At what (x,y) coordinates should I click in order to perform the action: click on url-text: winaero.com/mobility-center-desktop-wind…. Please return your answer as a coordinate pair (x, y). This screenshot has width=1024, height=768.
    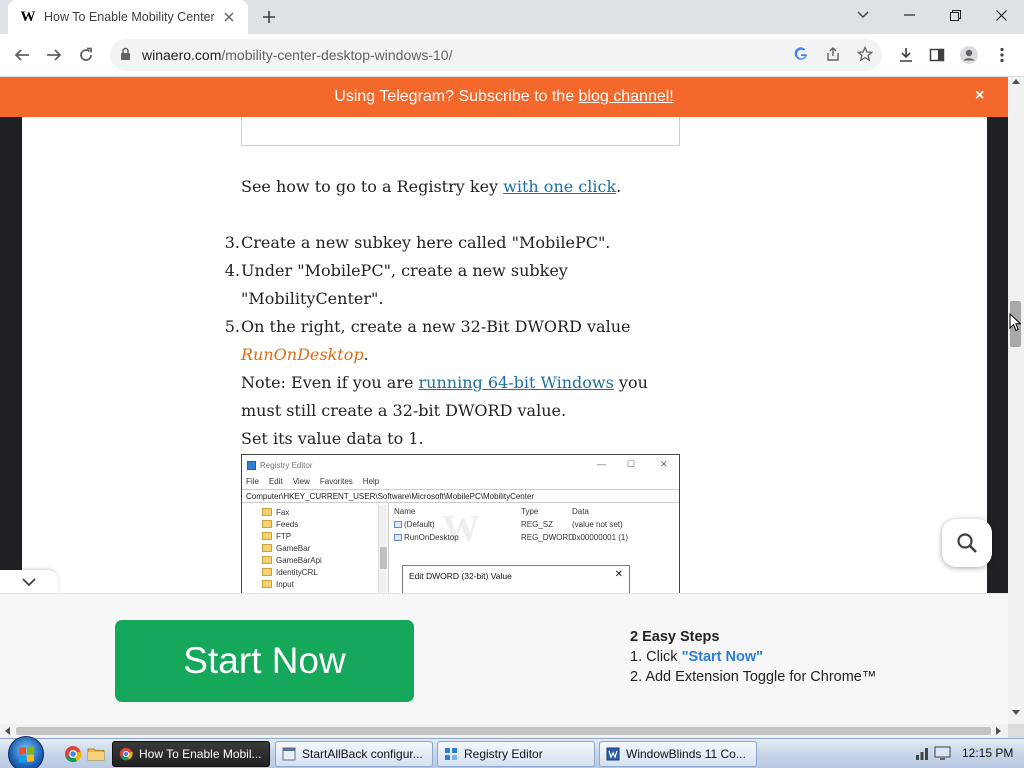
    Looking at the image, I should click on (297, 55).